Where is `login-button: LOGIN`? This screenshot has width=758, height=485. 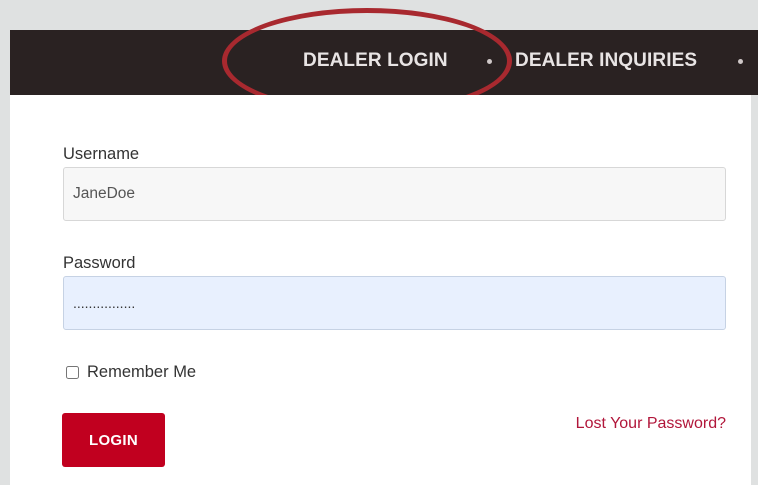 login-button: LOGIN is located at coordinates (113, 440).